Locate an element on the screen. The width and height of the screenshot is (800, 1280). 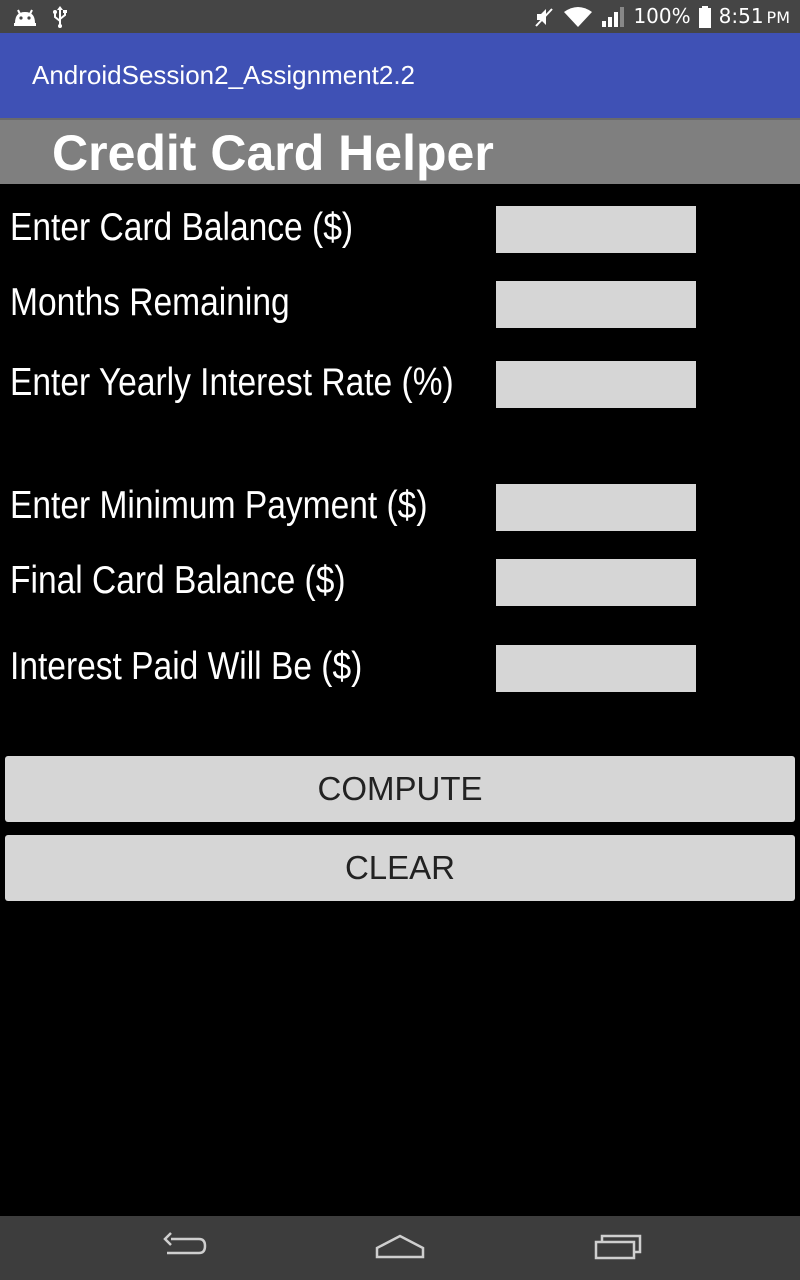
app-title: AndroidSession2_Assignment2.2 is located at coordinates (224, 75).